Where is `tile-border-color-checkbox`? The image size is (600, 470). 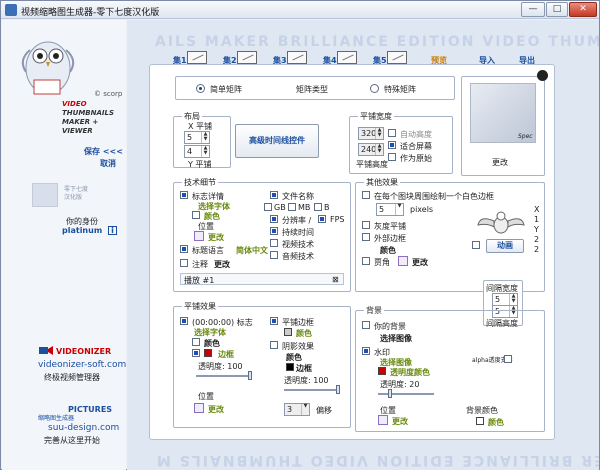
tile-border-color-checkbox is located at coordinates (196, 353).